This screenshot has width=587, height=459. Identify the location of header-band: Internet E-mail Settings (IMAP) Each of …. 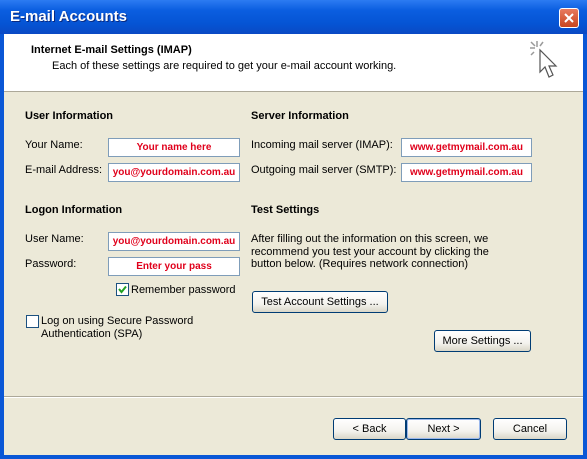
(293, 63).